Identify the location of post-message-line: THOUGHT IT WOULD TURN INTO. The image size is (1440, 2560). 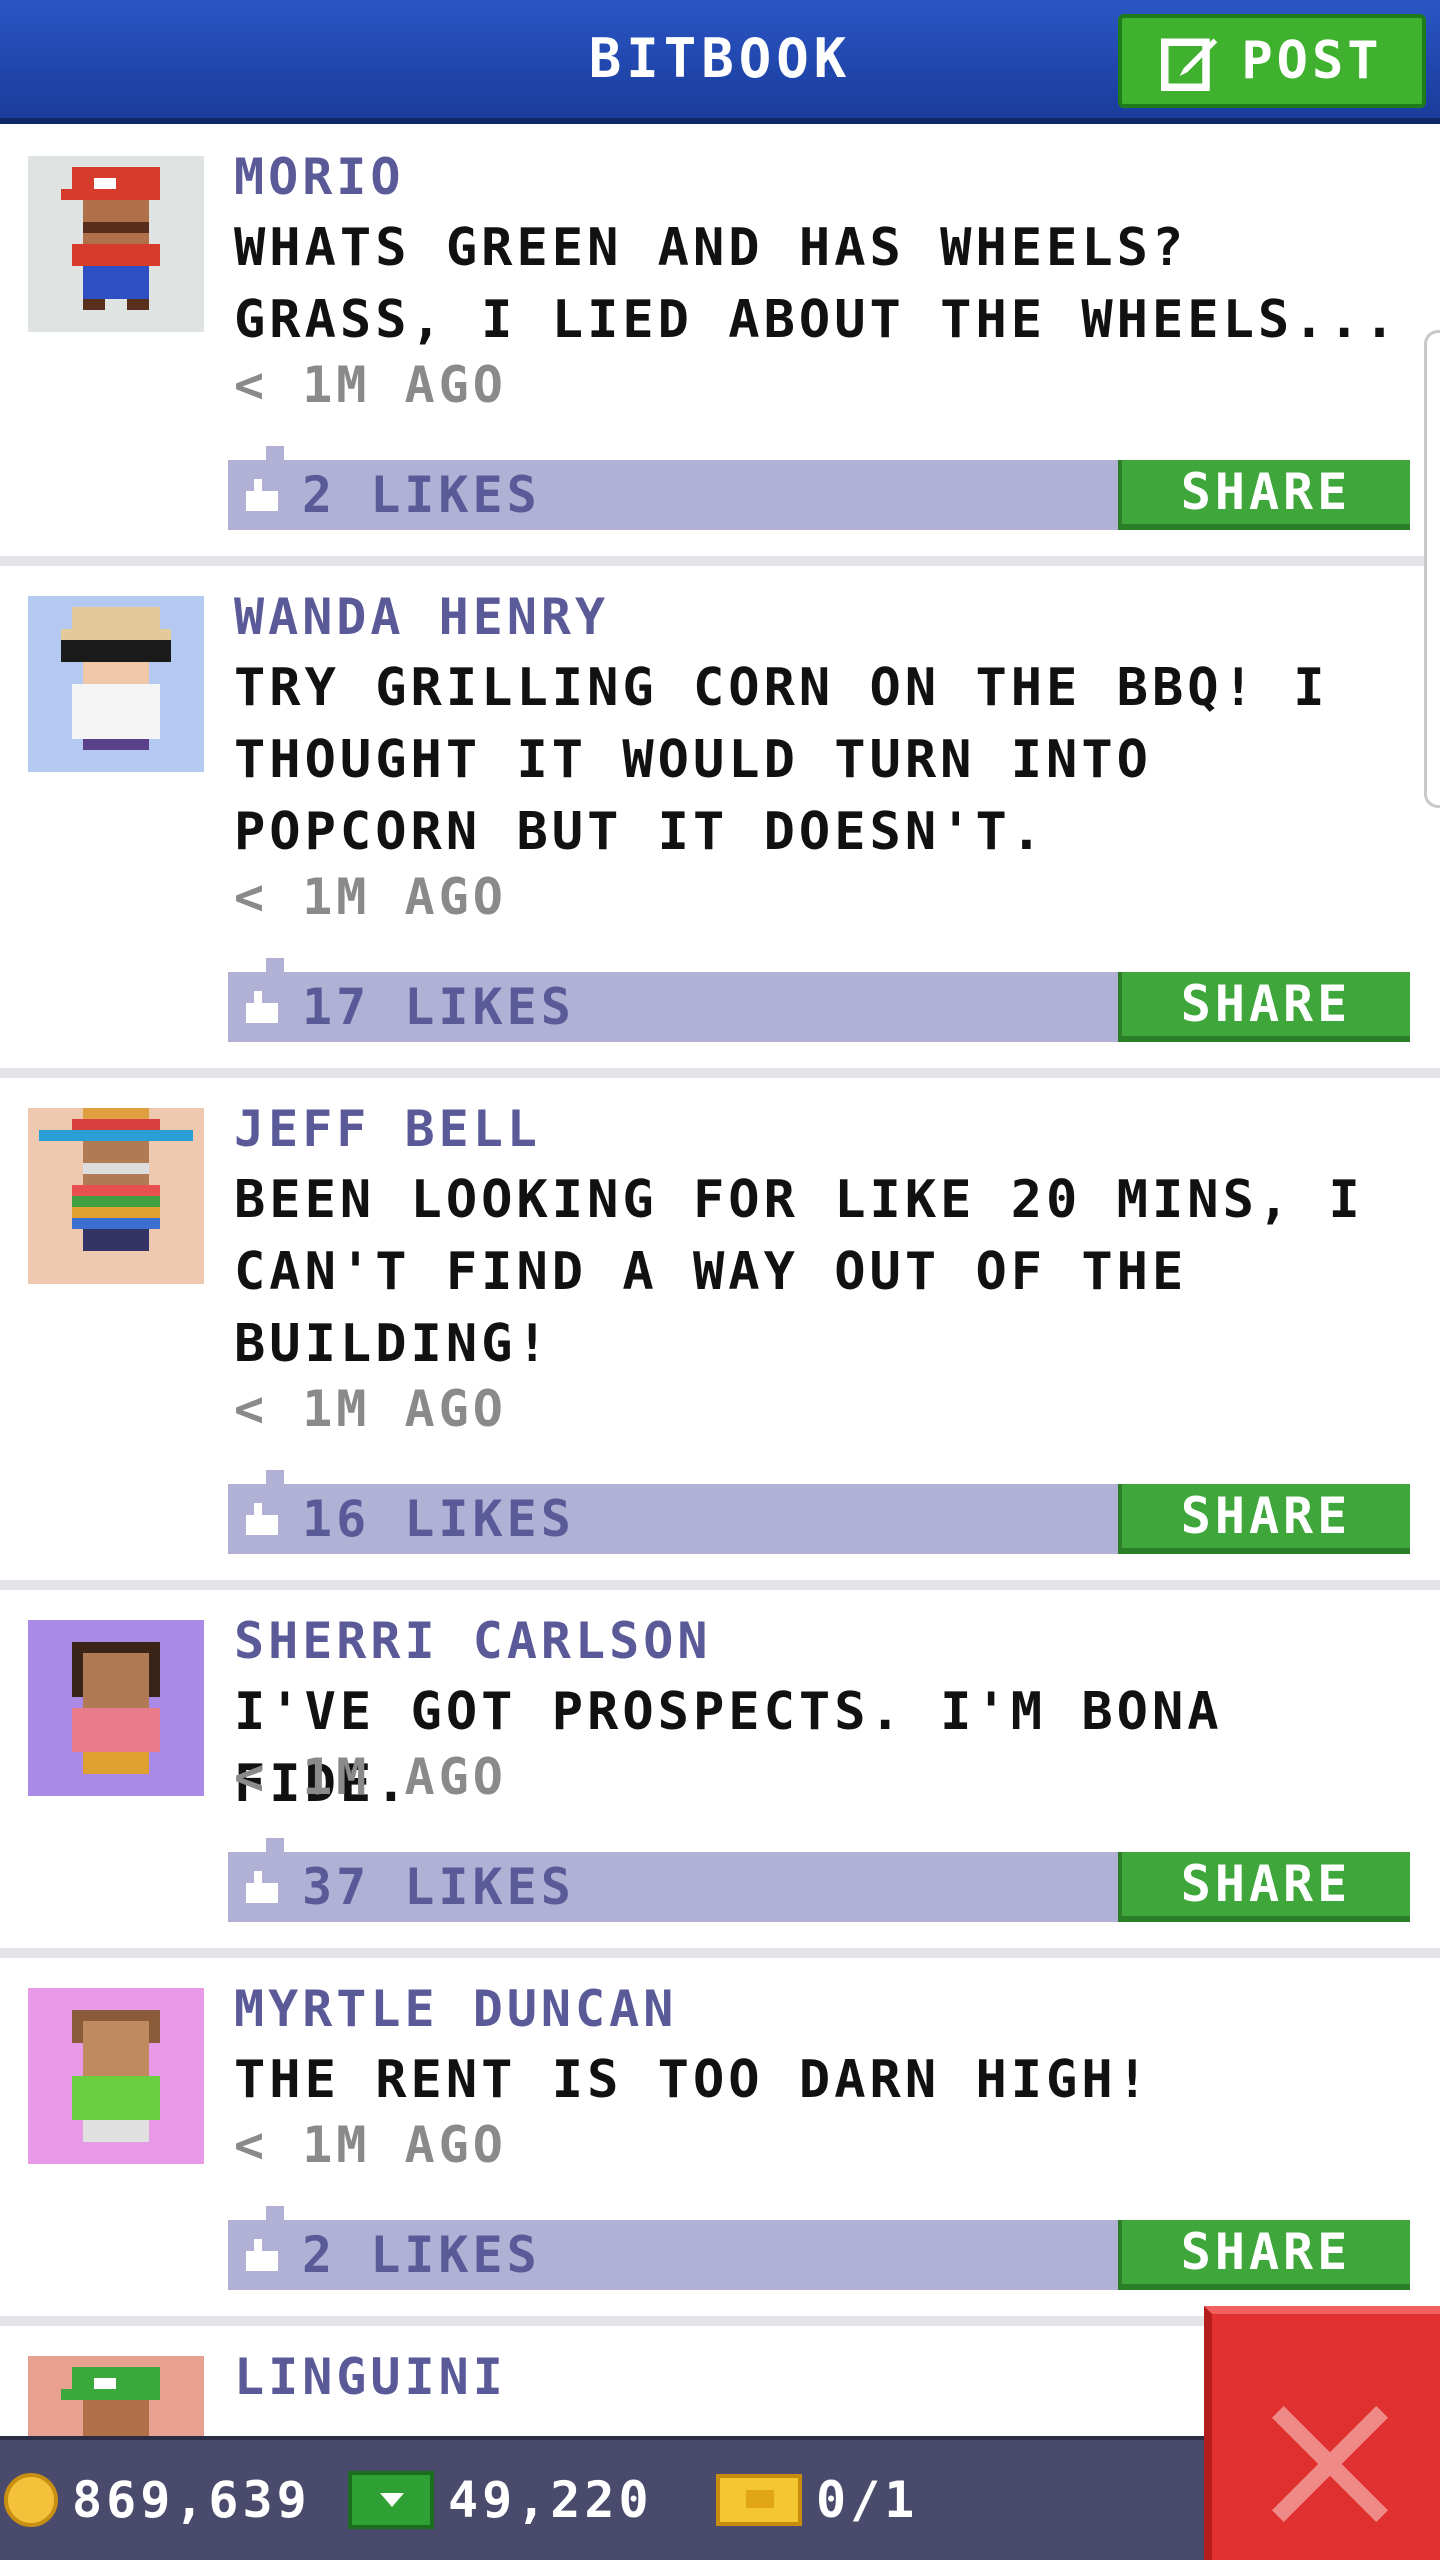
(693, 760).